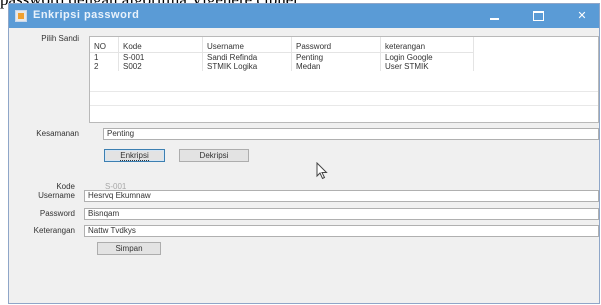 This screenshot has height=305, width=601. I want to click on table-cell: S-001, so click(160, 57).